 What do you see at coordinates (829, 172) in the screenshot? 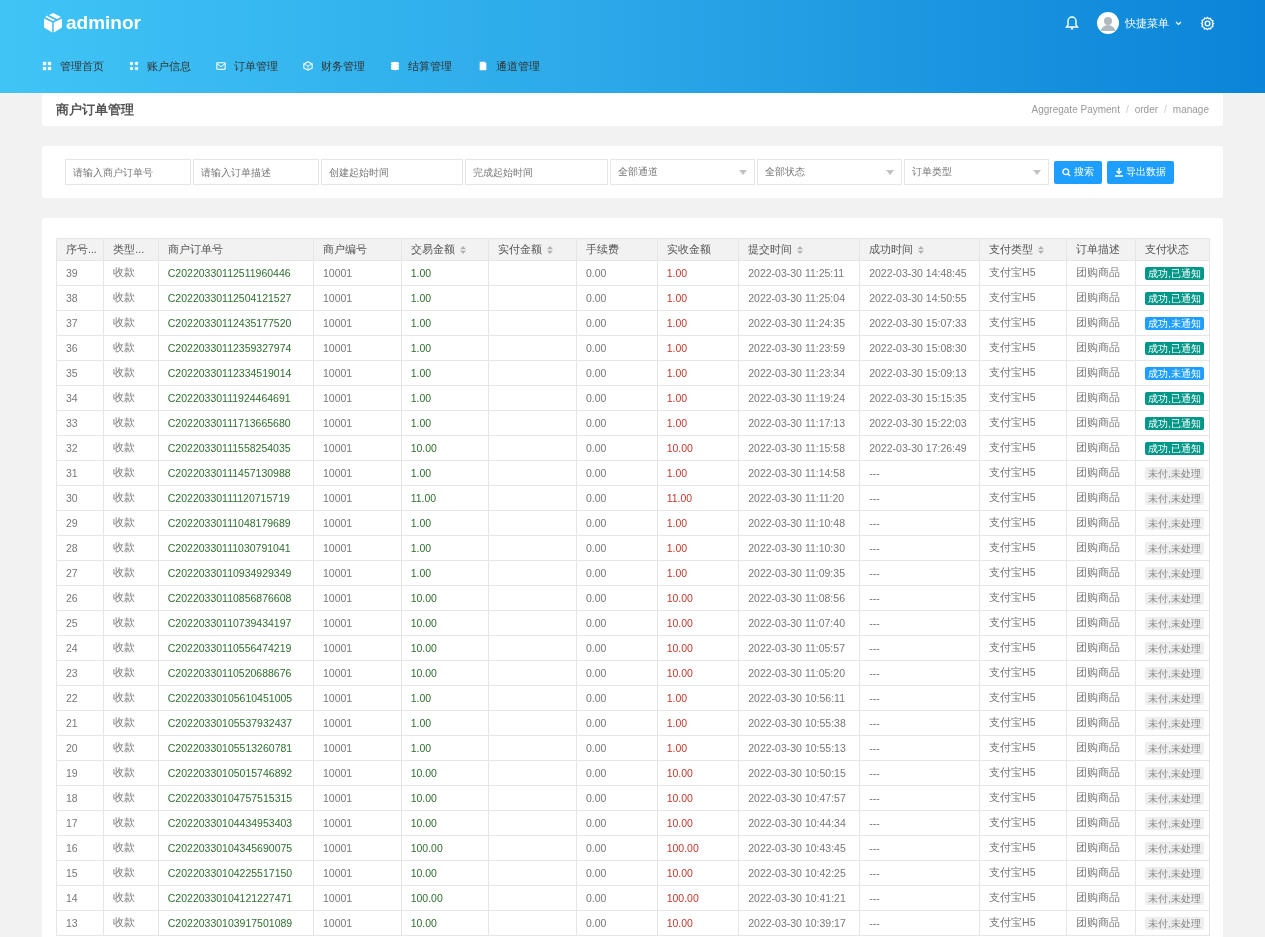
I see `select-field: 全部状态` at bounding box center [829, 172].